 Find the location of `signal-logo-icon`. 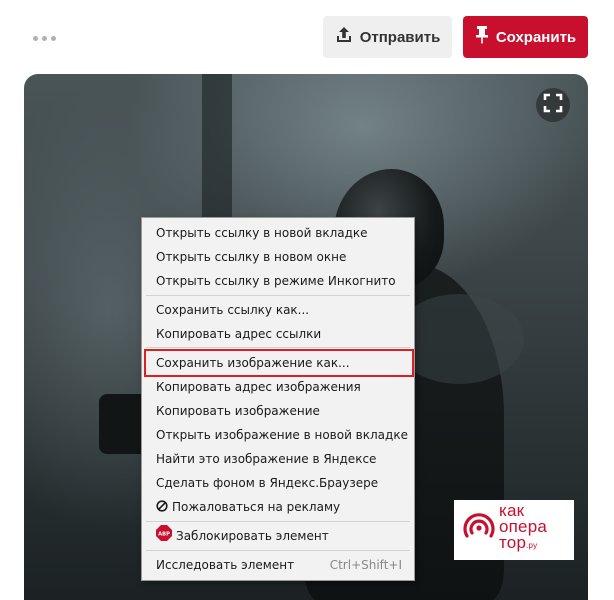

signal-logo-icon is located at coordinates (479, 530).